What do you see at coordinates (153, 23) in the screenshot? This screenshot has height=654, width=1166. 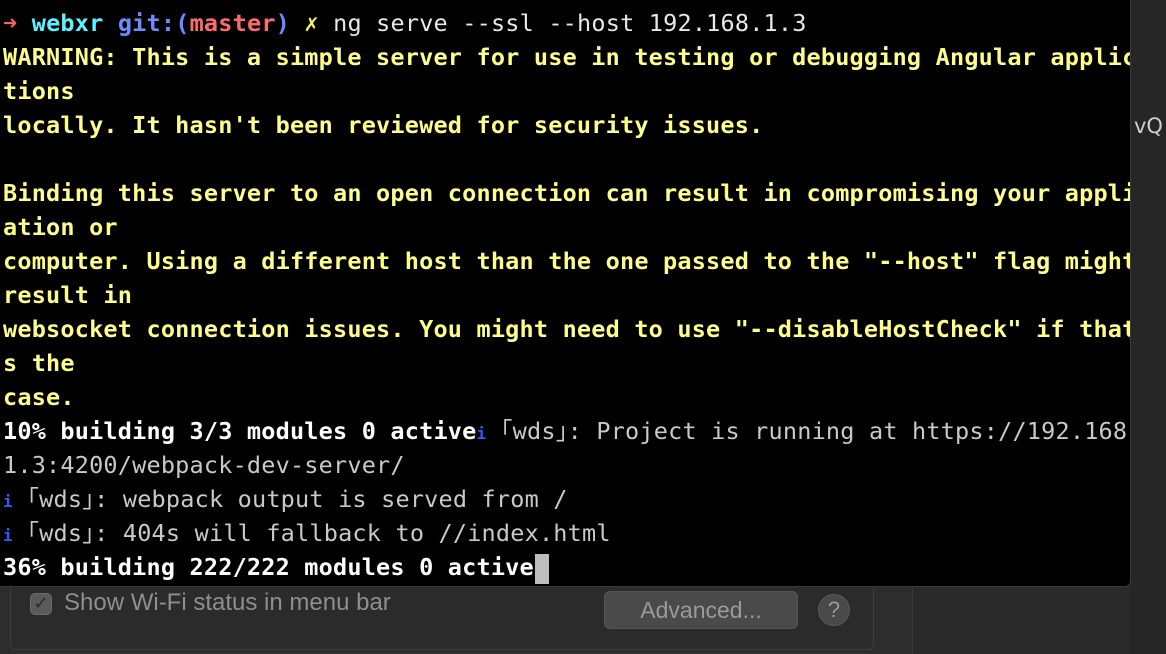 I see `git-prefix: git:(` at bounding box center [153, 23].